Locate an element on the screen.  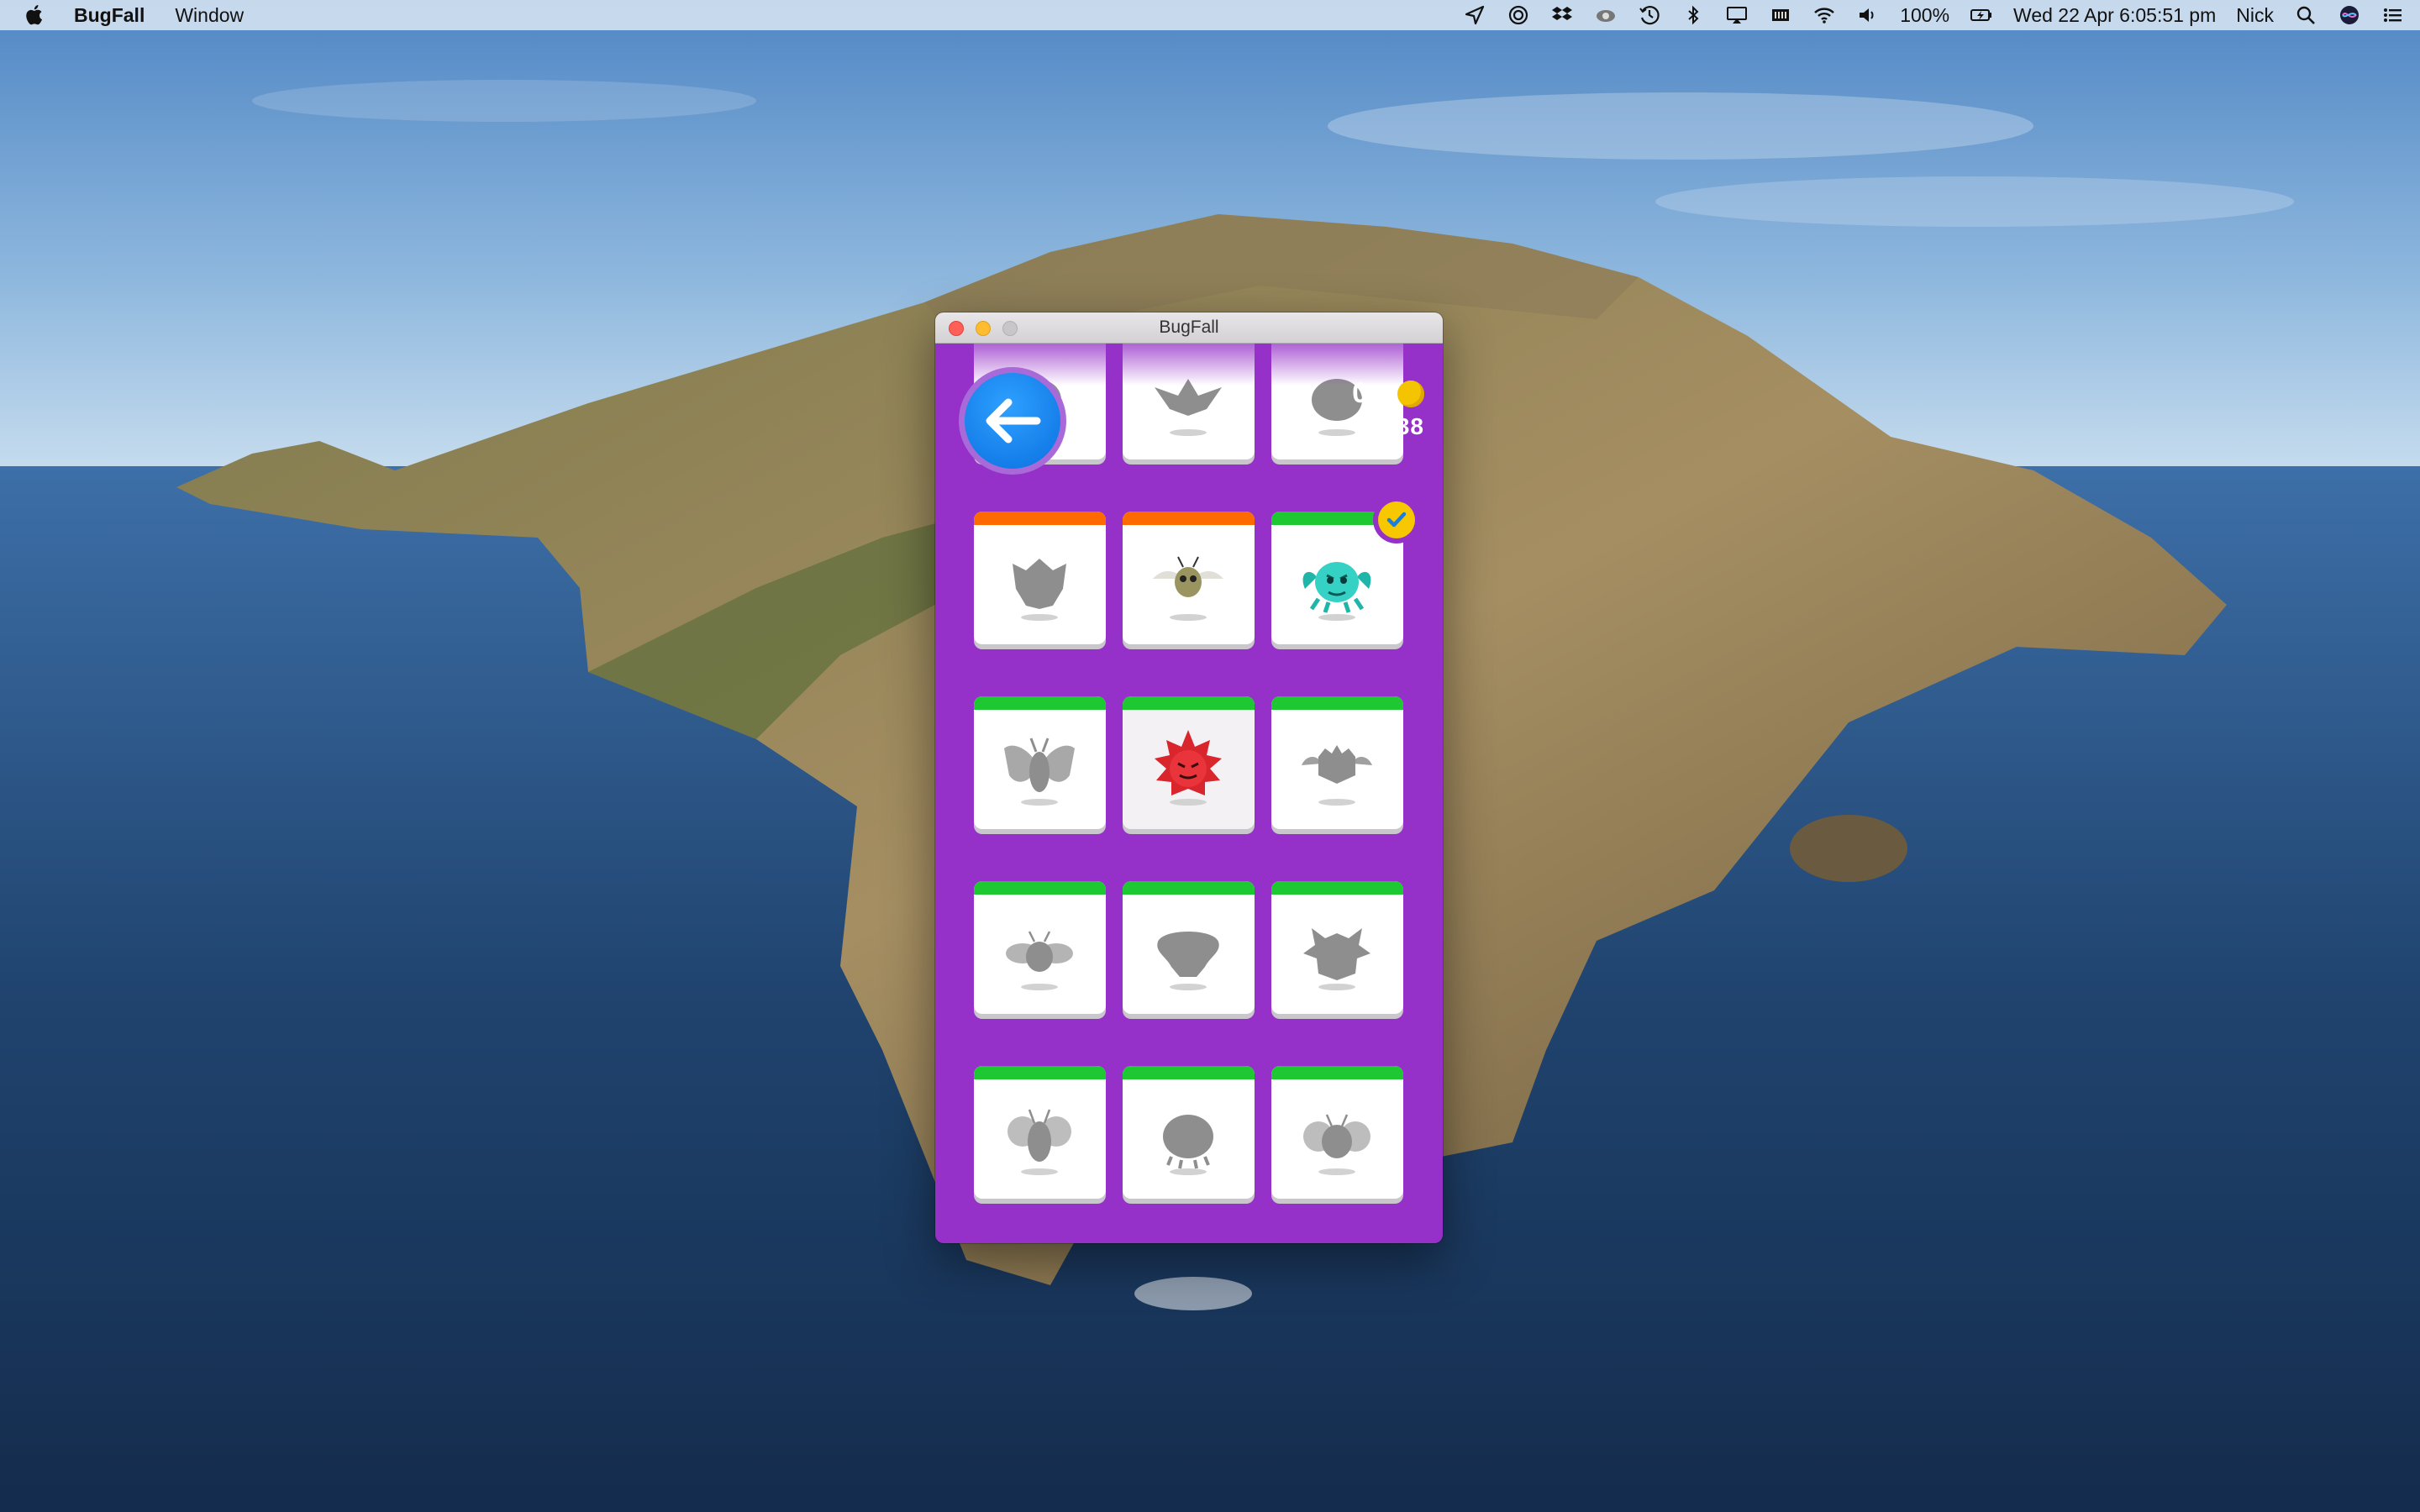
time-machine-icon is located at coordinates (1650, 15).